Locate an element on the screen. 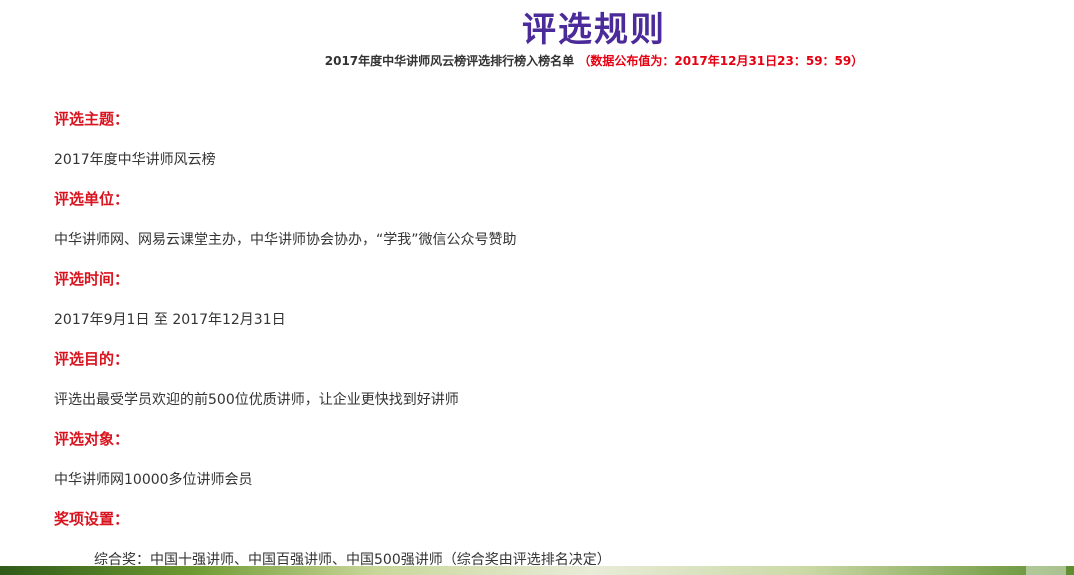  section-purpose-text: 评选出最受学员欢迎的前500位优质讲师，让企业更快找到好讲师 is located at coordinates (256, 400).